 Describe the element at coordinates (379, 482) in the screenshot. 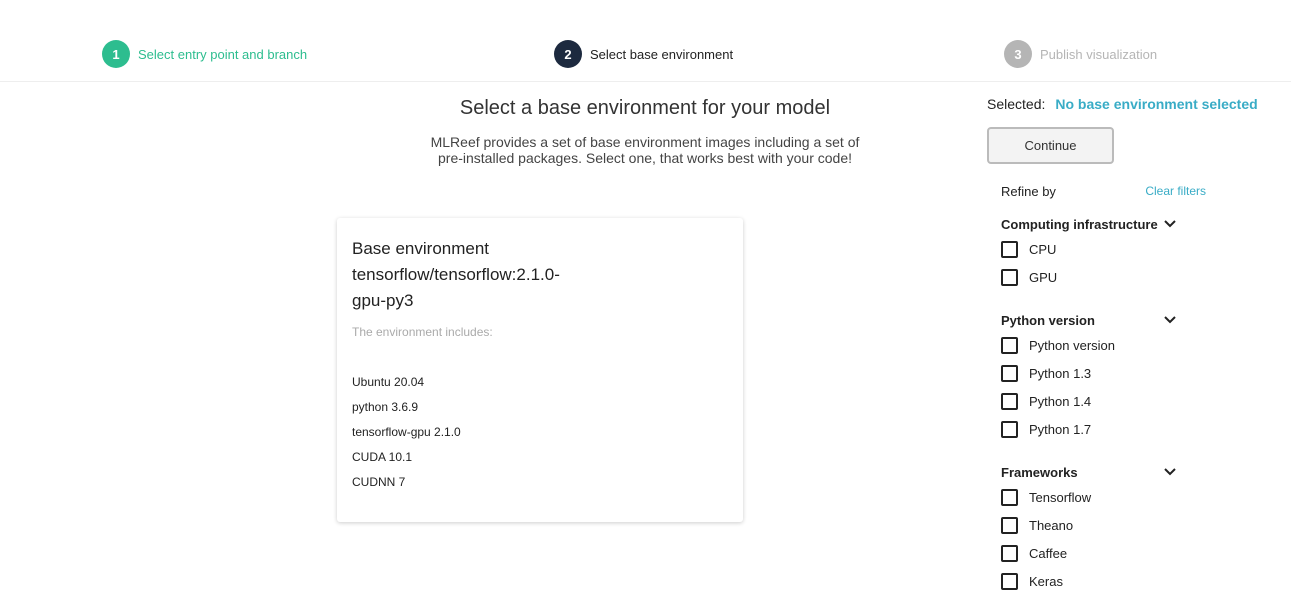

I see `package-item: CUDNN 7` at that location.